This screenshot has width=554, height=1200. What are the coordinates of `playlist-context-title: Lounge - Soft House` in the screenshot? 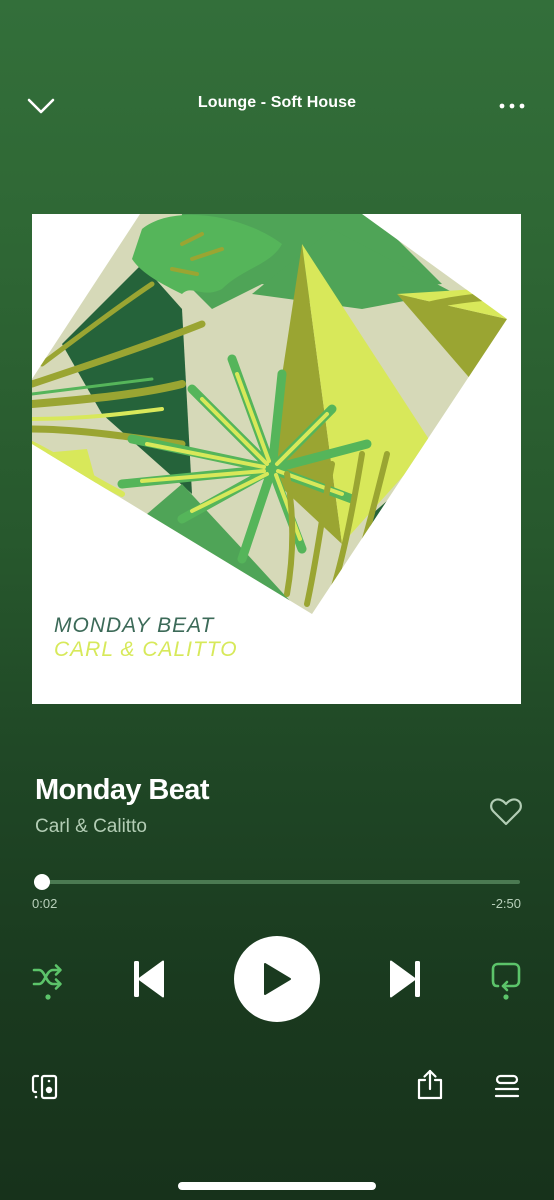 It's located at (277, 102).